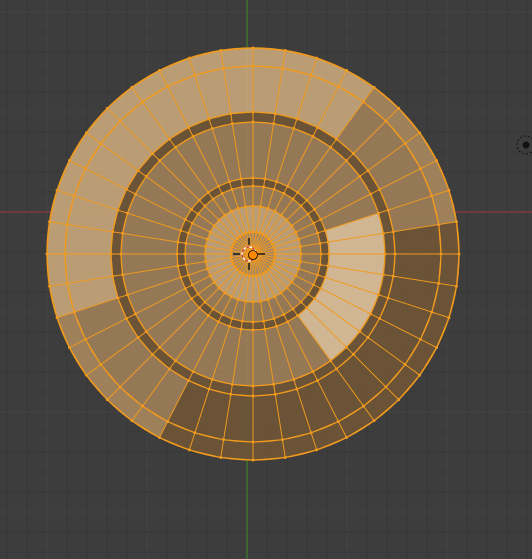 This screenshot has width=532, height=559. Describe the element at coordinates (524, 145) in the screenshot. I see `light-icon` at that location.